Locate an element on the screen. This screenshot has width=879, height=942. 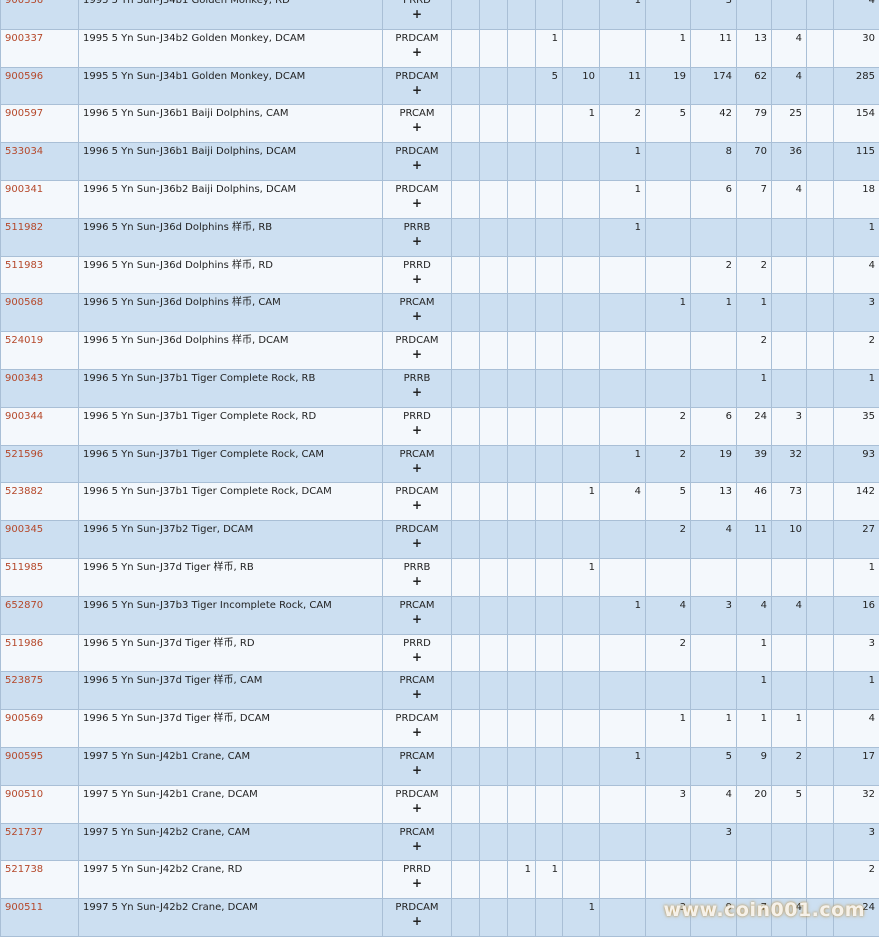
pcgs-number-link: 900341 is located at coordinates (24, 189).